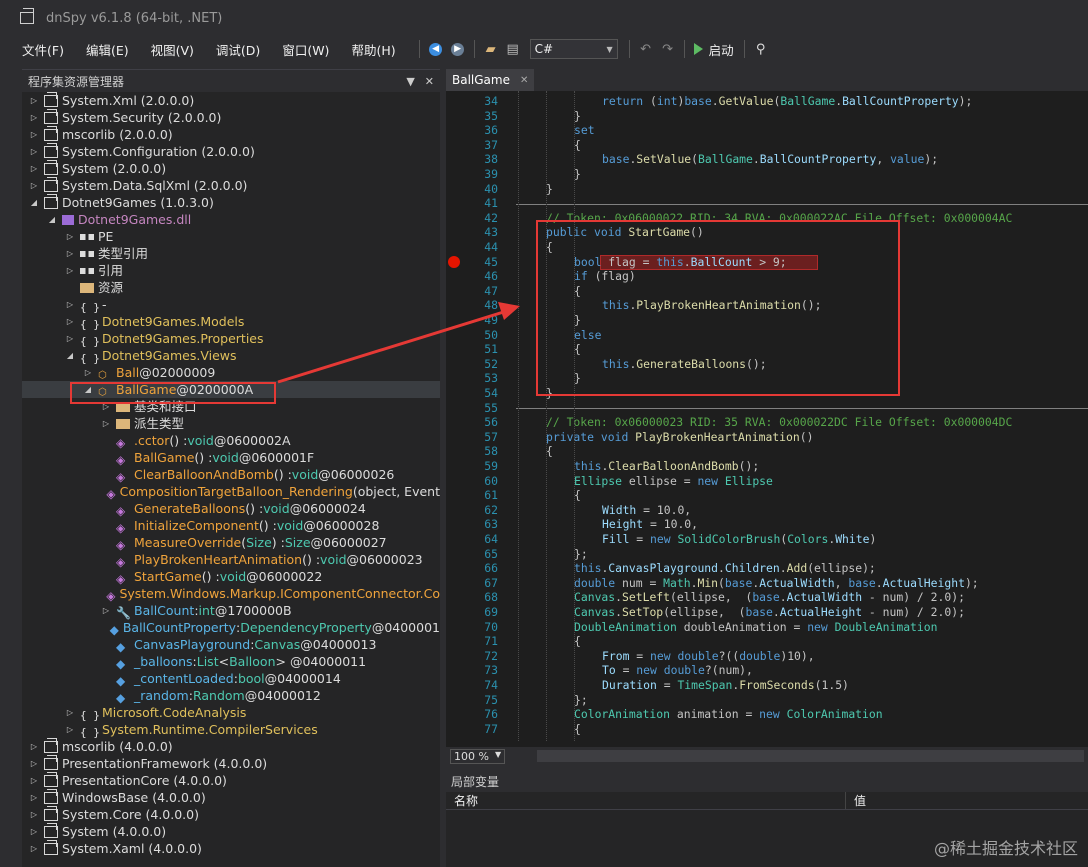 The image size is (1088, 867). I want to click on tree-node: ◈ InitializeComponent() : void @06000028, so click(231, 526).